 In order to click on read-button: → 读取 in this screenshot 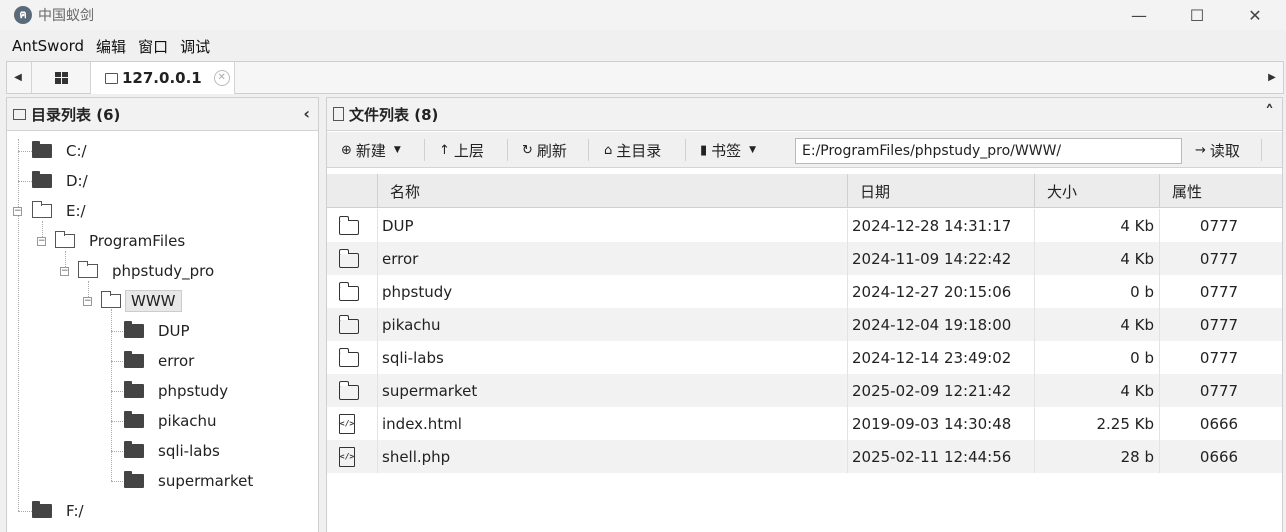, I will do `click(1217, 150)`.